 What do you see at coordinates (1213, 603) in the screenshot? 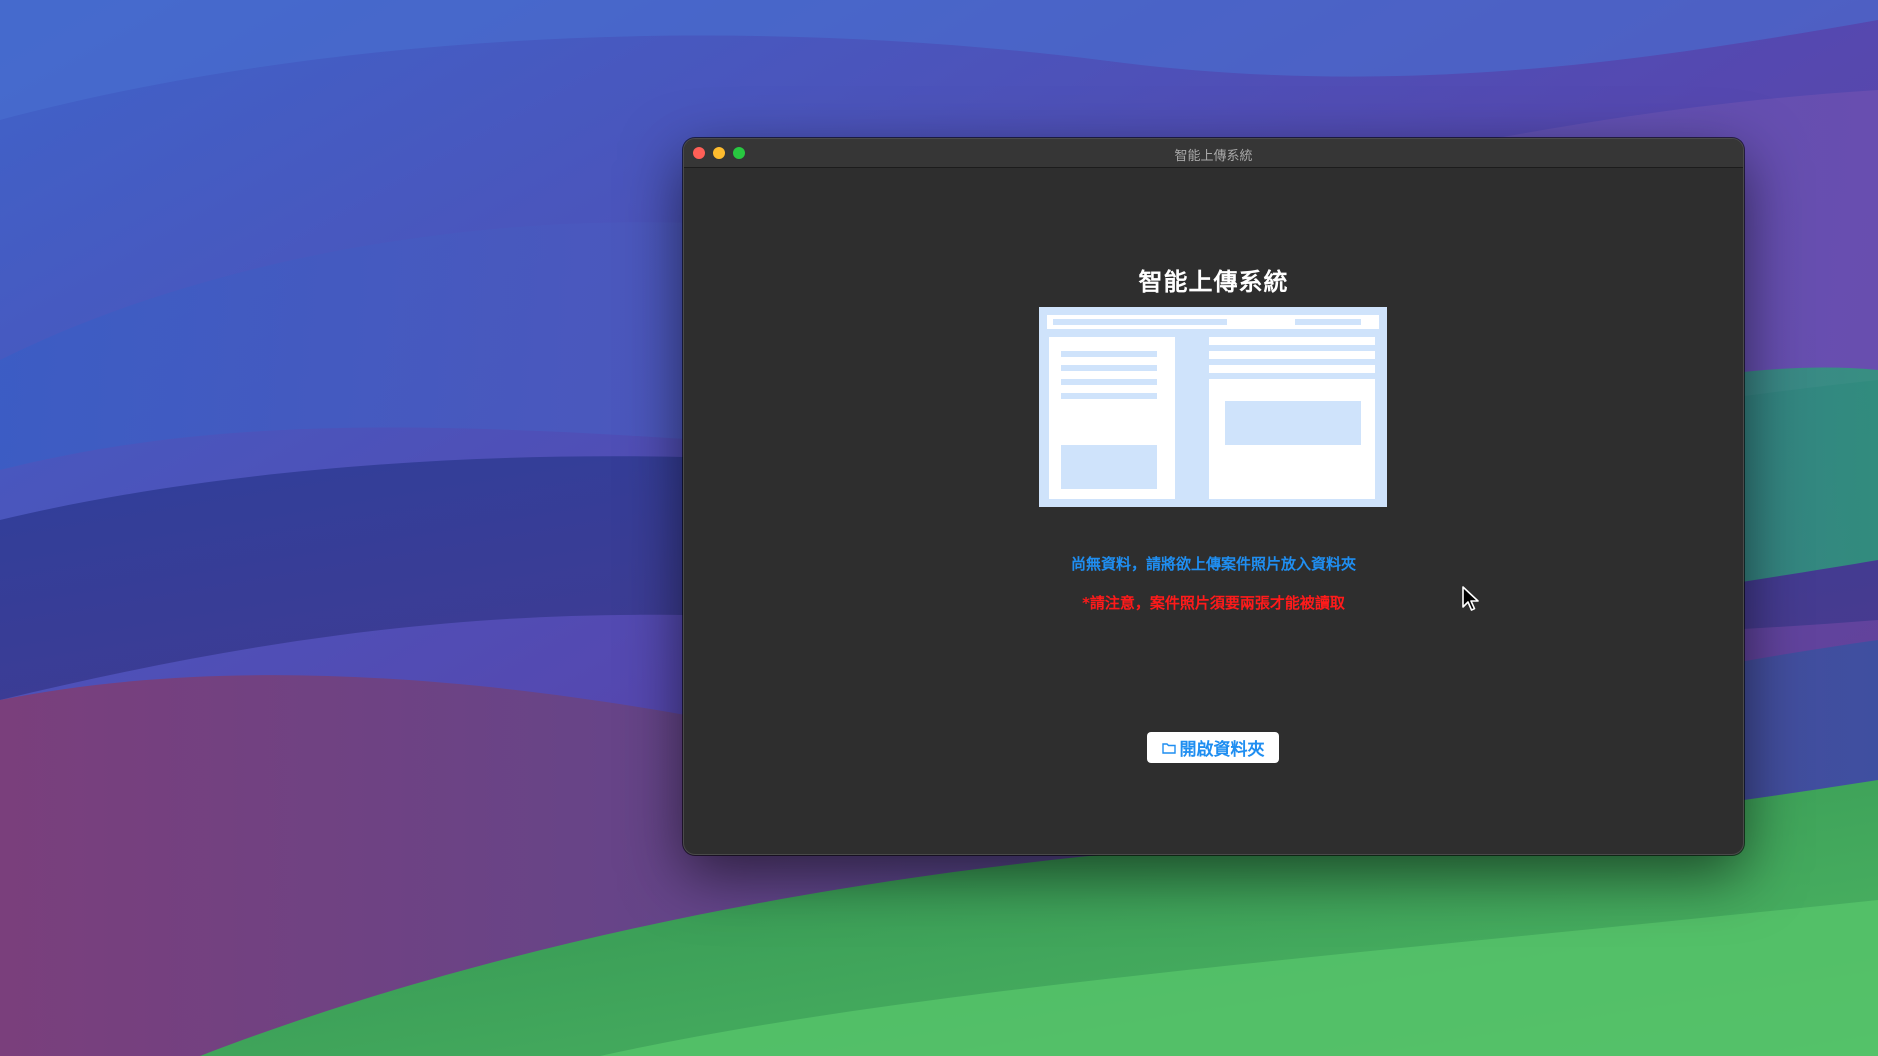
I see `warning-message: *請注意，案件照片須要兩張才能被讀取` at bounding box center [1213, 603].